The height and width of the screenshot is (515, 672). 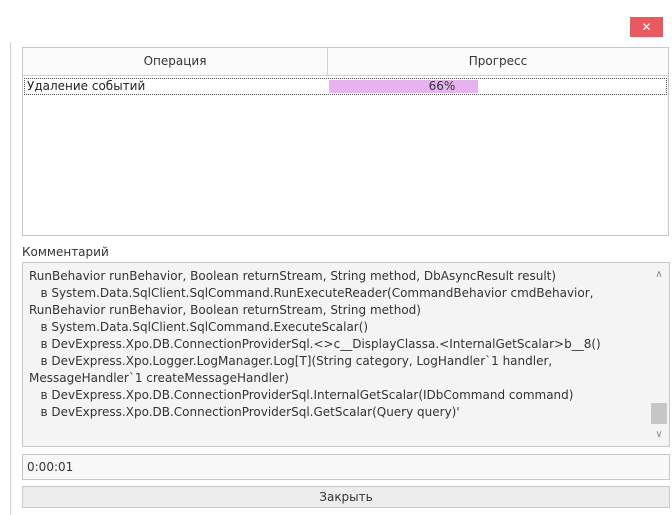 What do you see at coordinates (86, 86) in the screenshot?
I see `operation-cell: Удаление событий` at bounding box center [86, 86].